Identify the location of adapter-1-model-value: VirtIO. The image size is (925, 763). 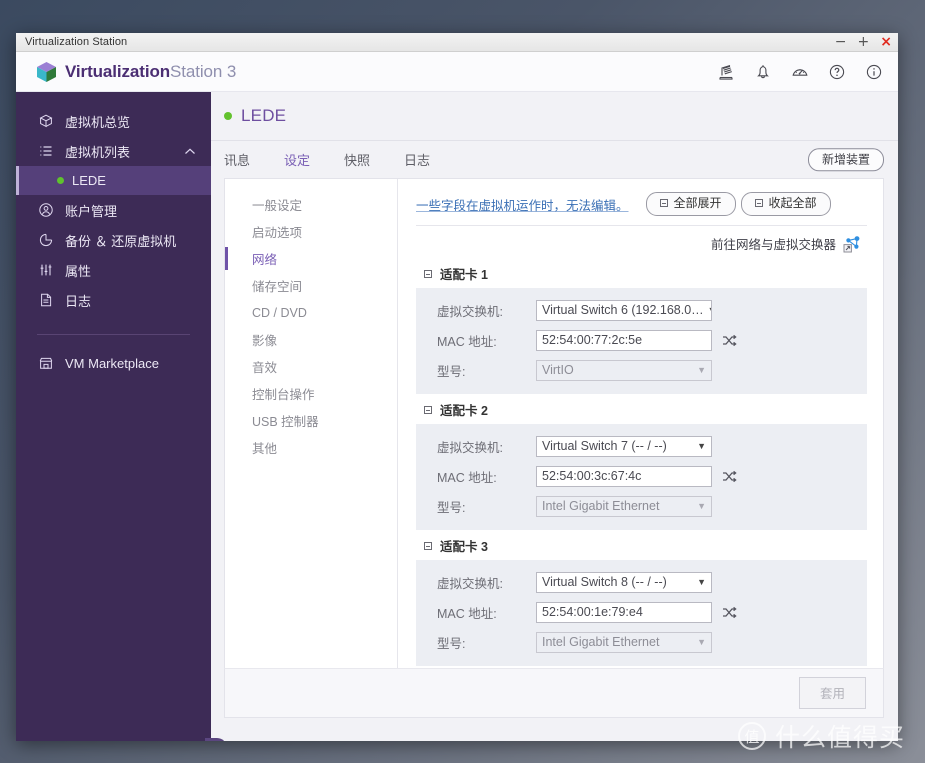
(558, 370).